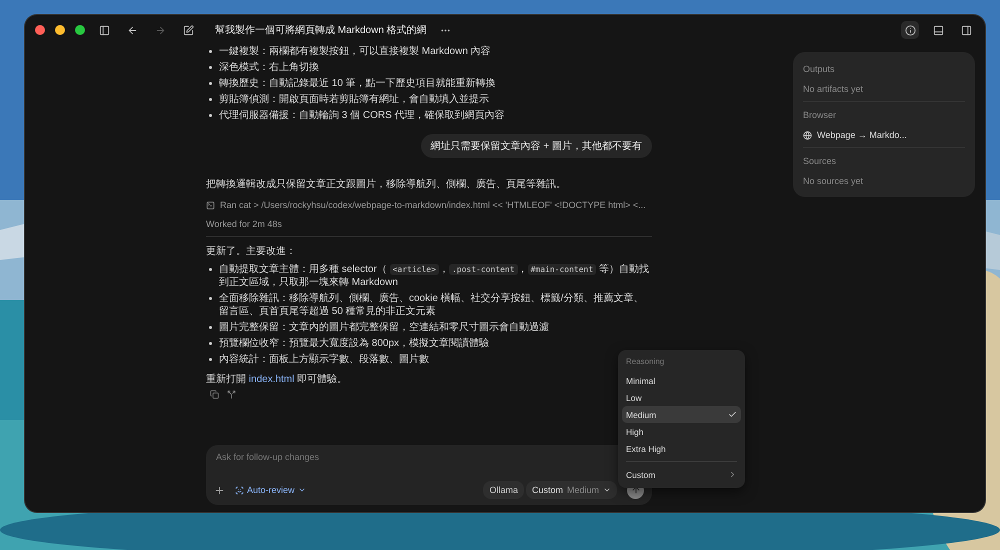  I want to click on bullet-text: 剪貼簿偵測：開啟頁面時若剪貼簿有網址，會自動填入並提示, so click(354, 99).